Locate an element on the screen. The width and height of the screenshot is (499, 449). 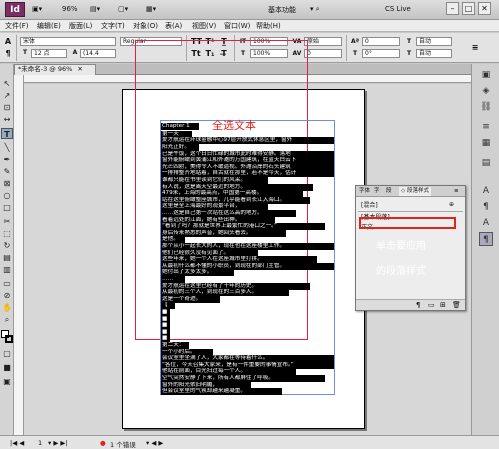
clear-overrides-icon: ¶ is located at coordinates (418, 305).